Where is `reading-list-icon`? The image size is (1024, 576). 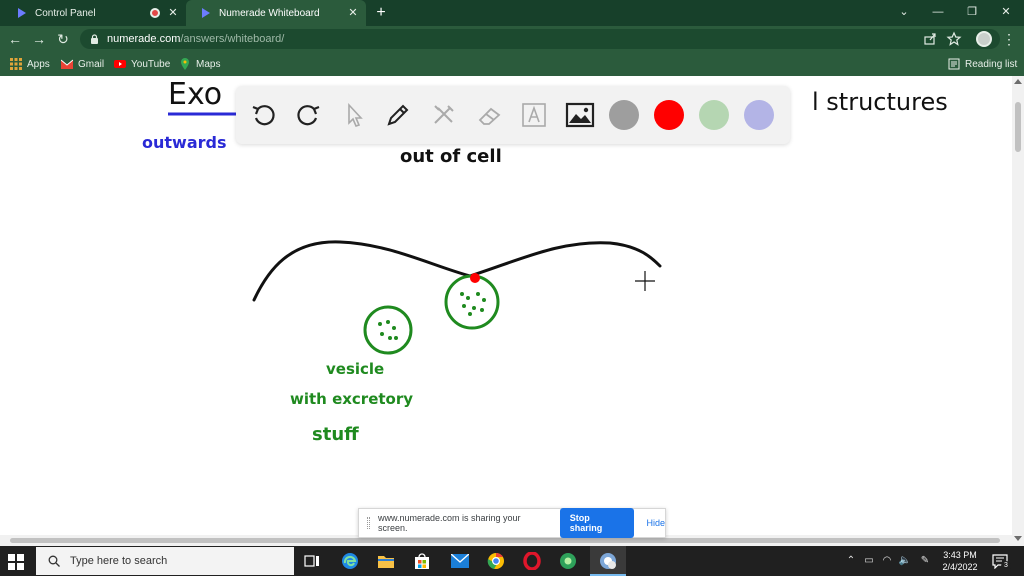
reading-list-icon is located at coordinates (954, 64).